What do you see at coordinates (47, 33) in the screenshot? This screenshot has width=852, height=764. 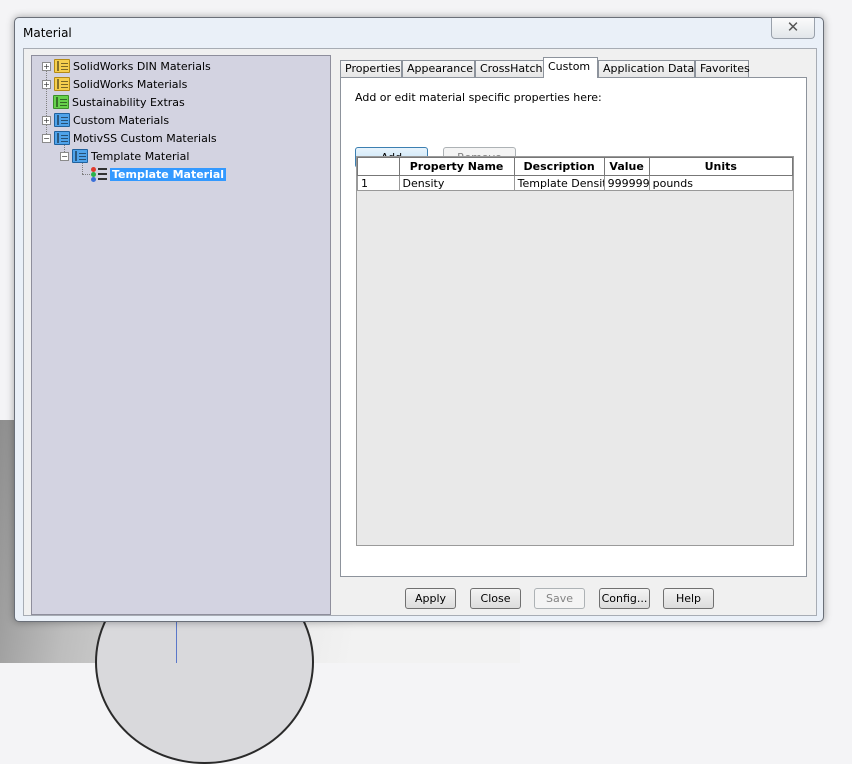 I see `dialog-title: Material` at bounding box center [47, 33].